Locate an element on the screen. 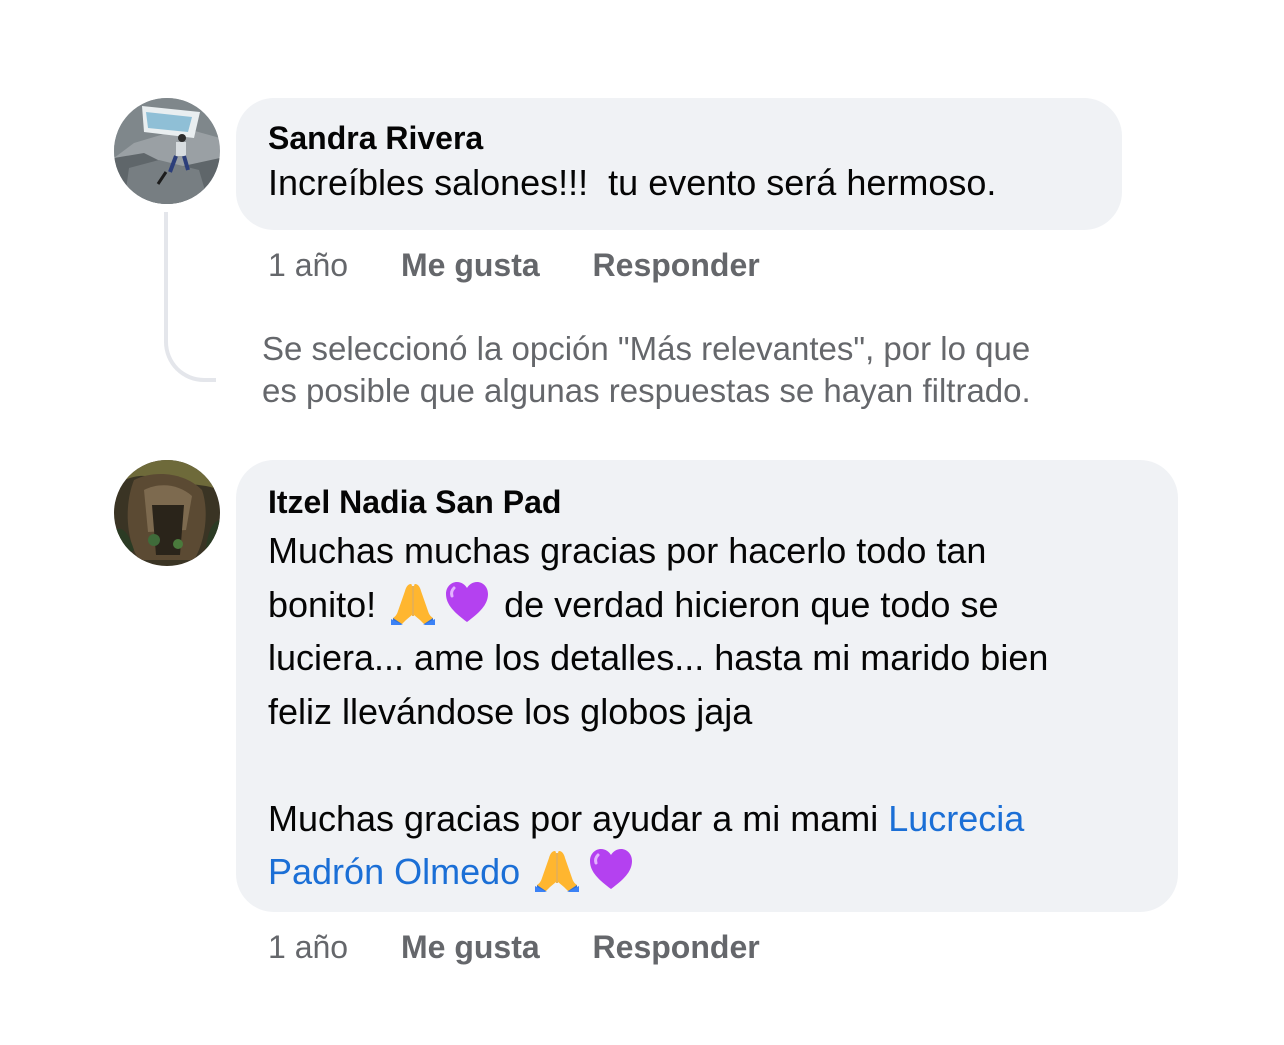  avatar-itzel-nadia is located at coordinates (167, 513).